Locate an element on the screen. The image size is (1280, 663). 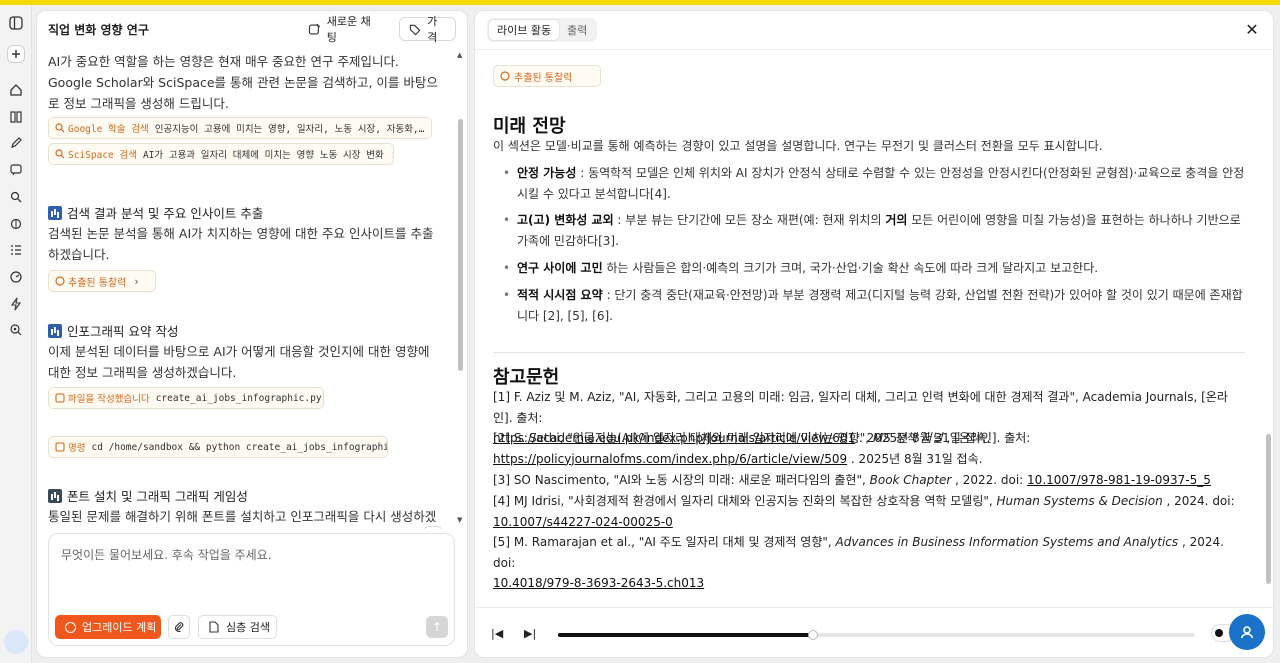
scroll-down-arrow-icon: ▼ is located at coordinates (459, 520).